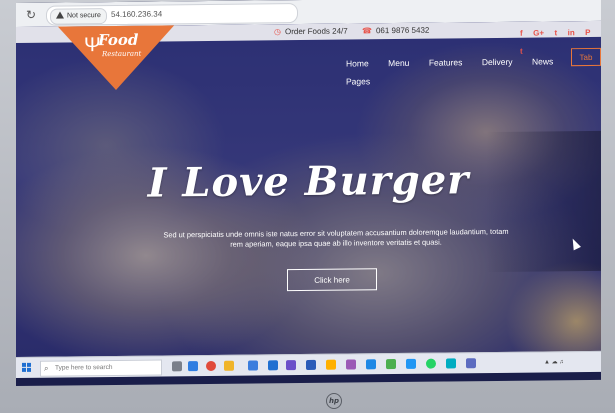  Describe the element at coordinates (308, 181) in the screenshot. I see `hero-headline: I Love Burger` at that location.